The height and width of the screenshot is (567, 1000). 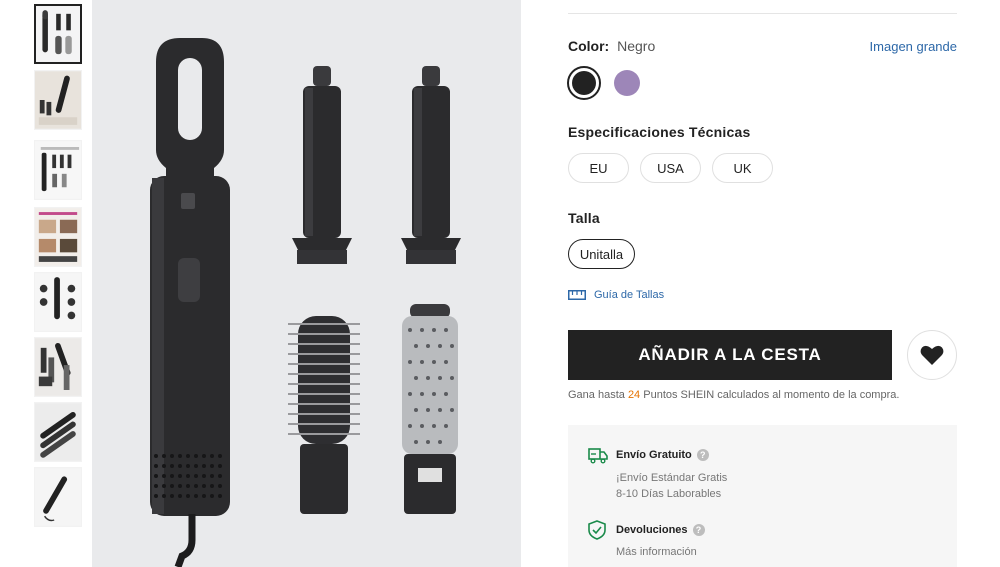 What do you see at coordinates (627, 83) in the screenshot?
I see `color-swatch-purple` at bounding box center [627, 83].